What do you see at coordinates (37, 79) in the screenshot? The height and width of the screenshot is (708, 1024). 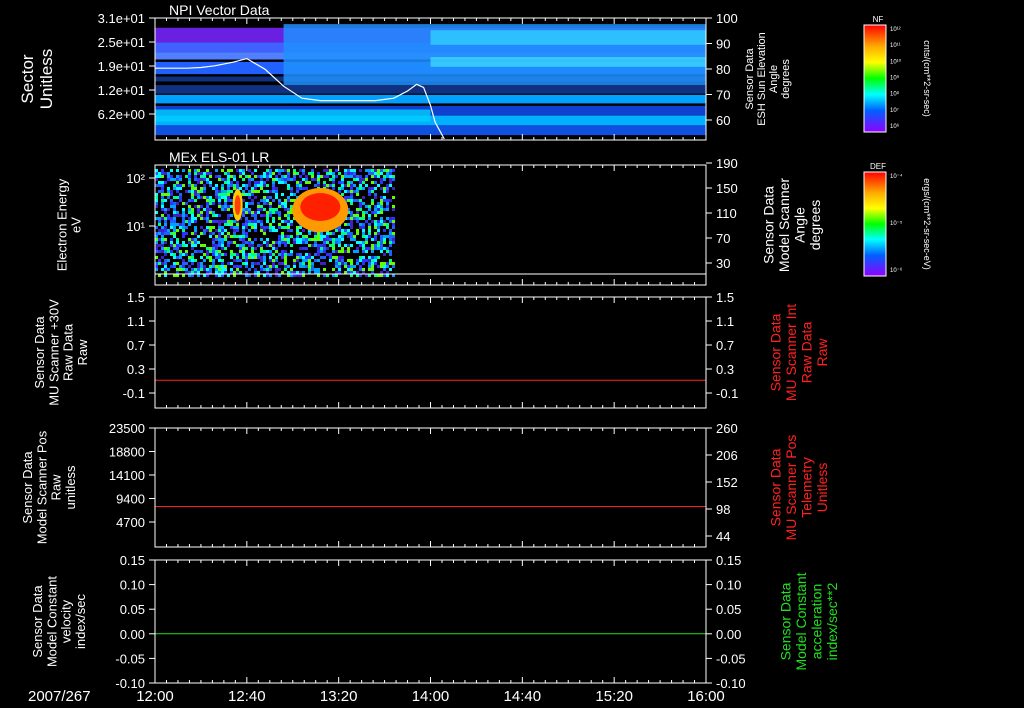 I see `y-axis-label: Sector Unitless` at bounding box center [37, 79].